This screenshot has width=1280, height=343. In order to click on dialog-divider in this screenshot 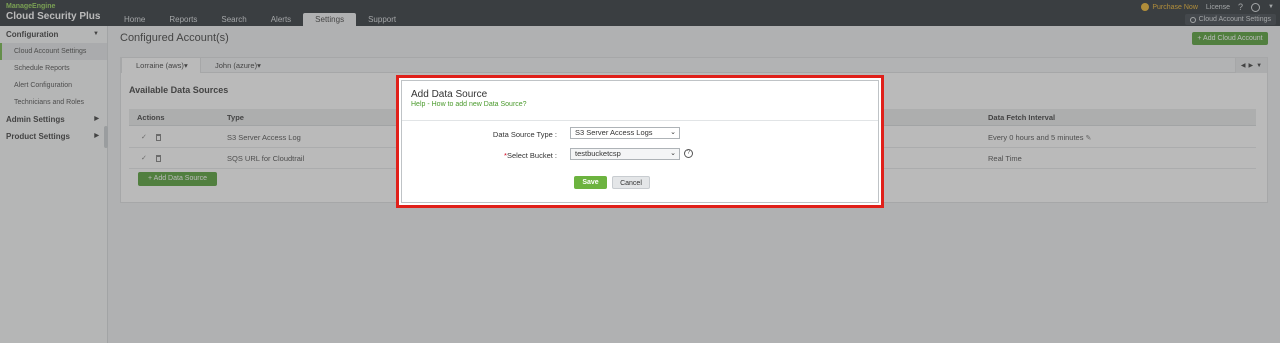, I will do `click(640, 120)`.